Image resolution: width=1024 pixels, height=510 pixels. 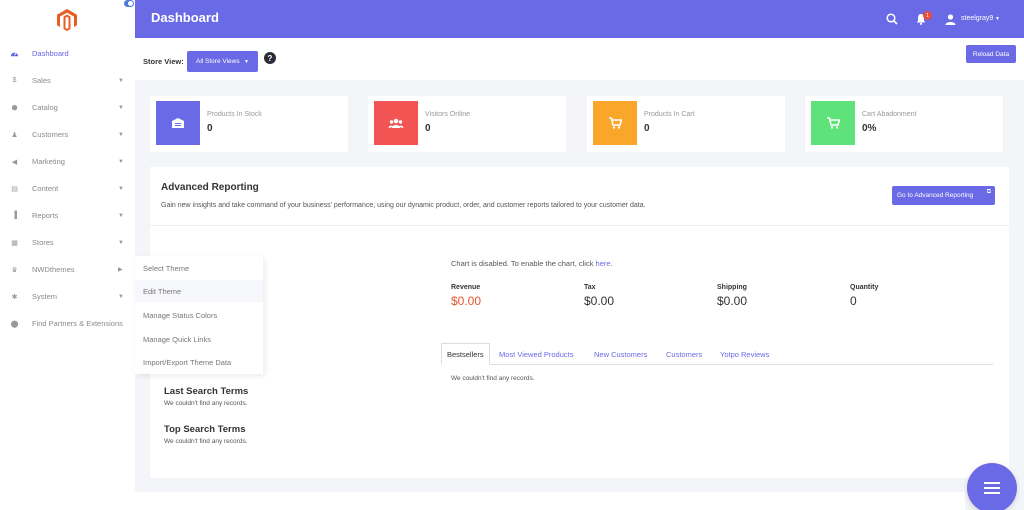 What do you see at coordinates (14, 108) in the screenshot?
I see `catalog-icon: ⬢` at bounding box center [14, 108].